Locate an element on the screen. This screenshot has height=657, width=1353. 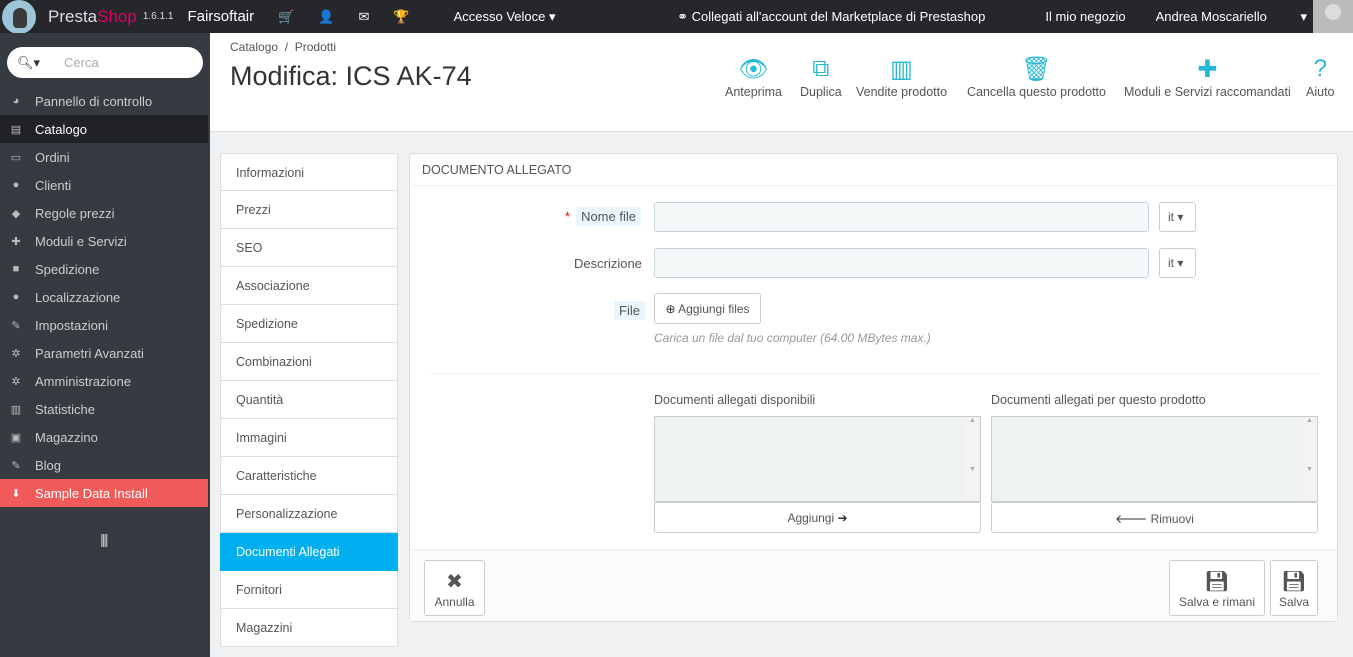
toolbar-anteprima-button: 👁 Anteprima is located at coordinates (753, 77).